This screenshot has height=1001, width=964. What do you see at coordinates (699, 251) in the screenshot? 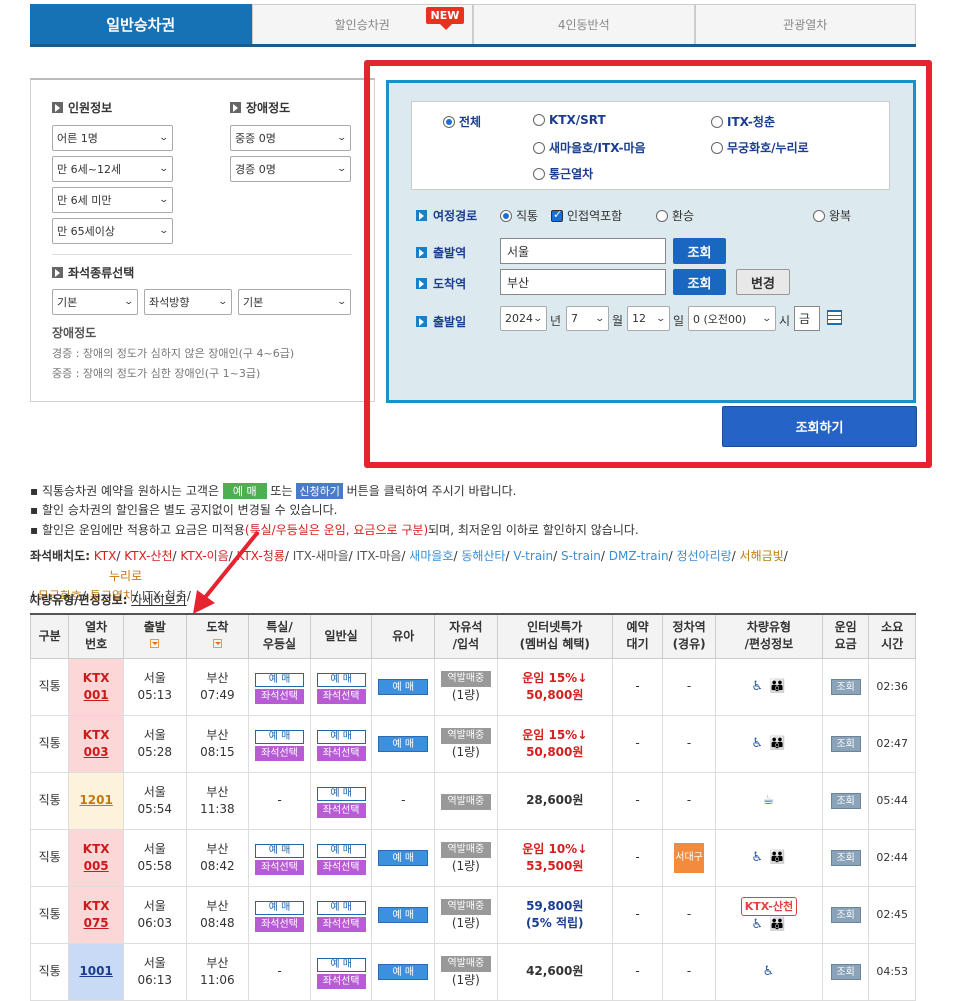
I see `departure-search-button: 조회` at bounding box center [699, 251].